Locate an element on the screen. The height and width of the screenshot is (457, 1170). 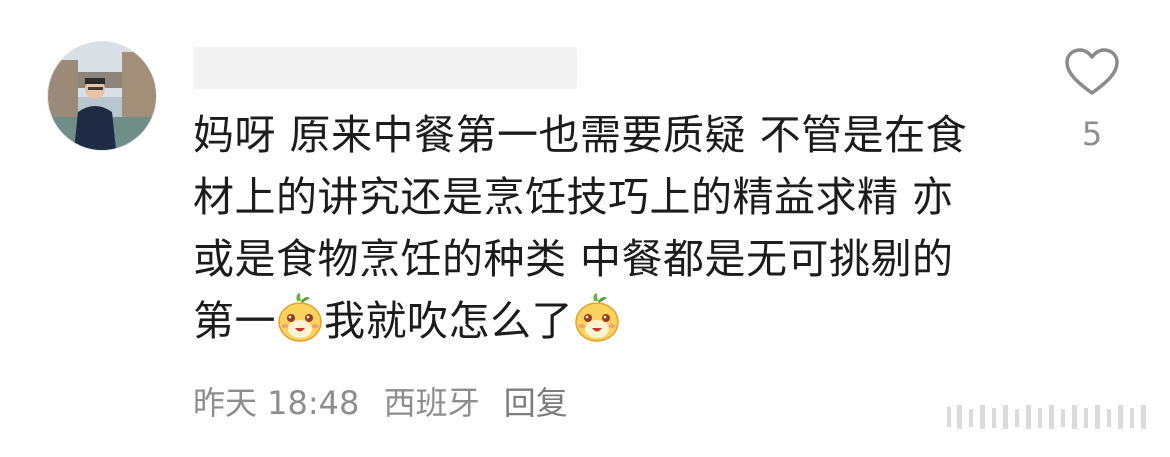
like-count: 5 is located at coordinates (1092, 134).